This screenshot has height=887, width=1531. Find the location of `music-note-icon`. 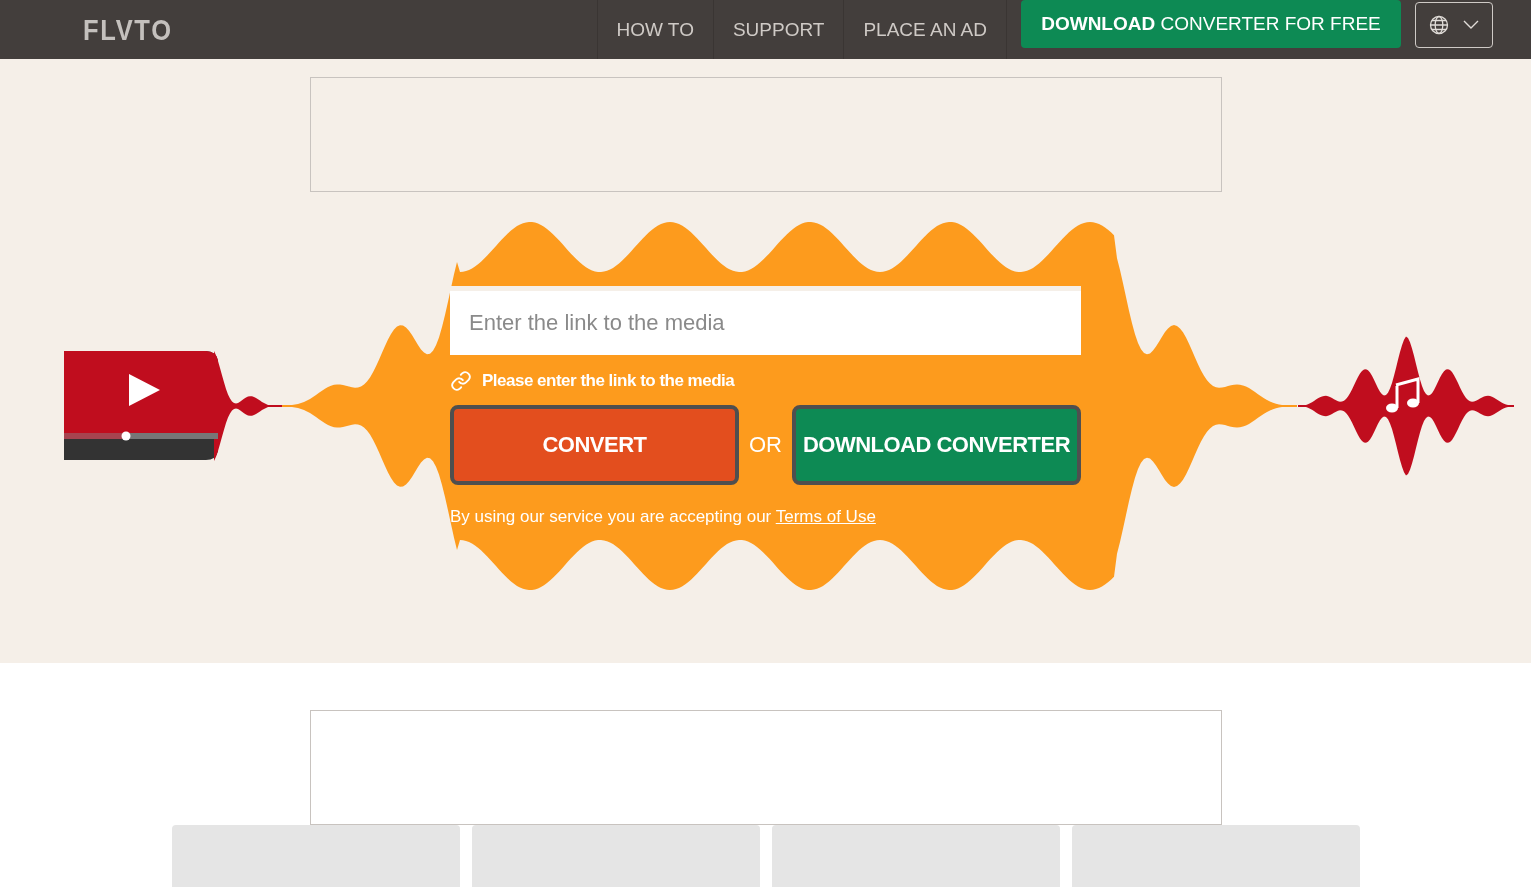

music-note-icon is located at coordinates (1403, 395).